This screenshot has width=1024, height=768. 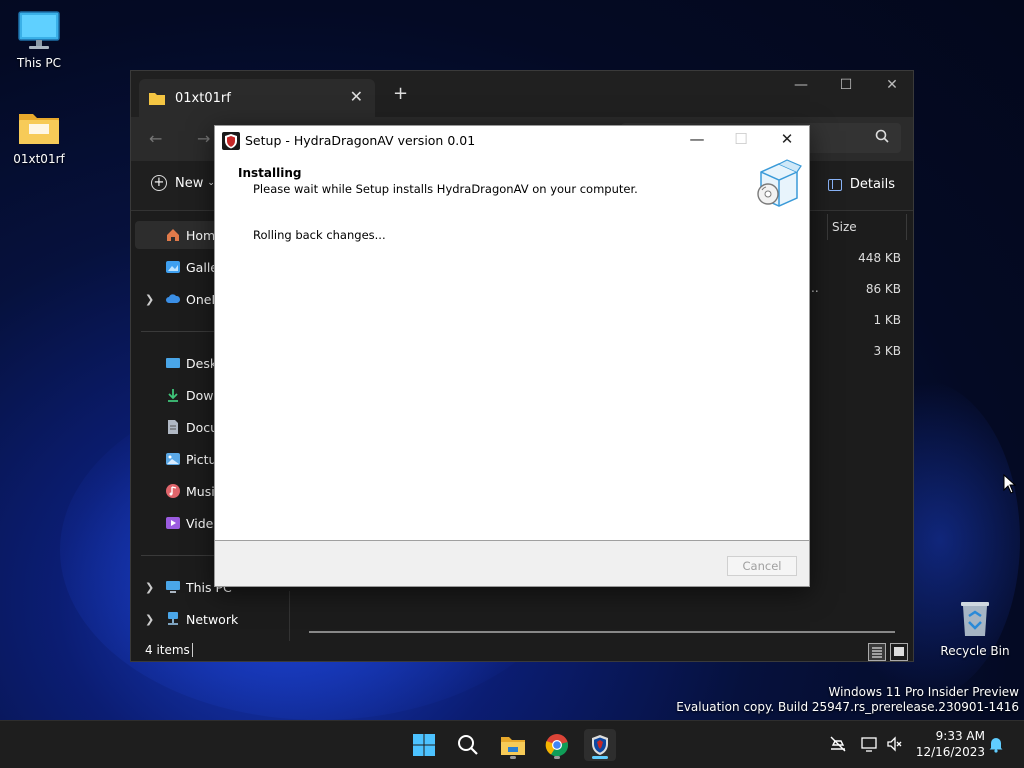 What do you see at coordinates (834, 184) in the screenshot?
I see `details-pane-icon` at bounding box center [834, 184].